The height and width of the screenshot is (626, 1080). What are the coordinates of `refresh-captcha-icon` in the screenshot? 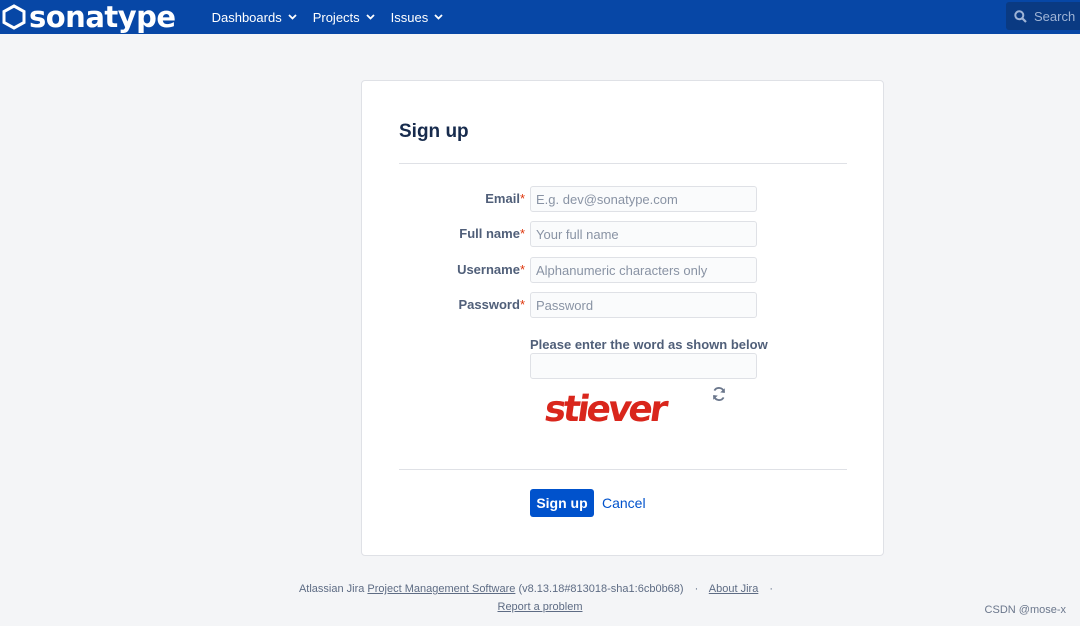 It's located at (719, 394).